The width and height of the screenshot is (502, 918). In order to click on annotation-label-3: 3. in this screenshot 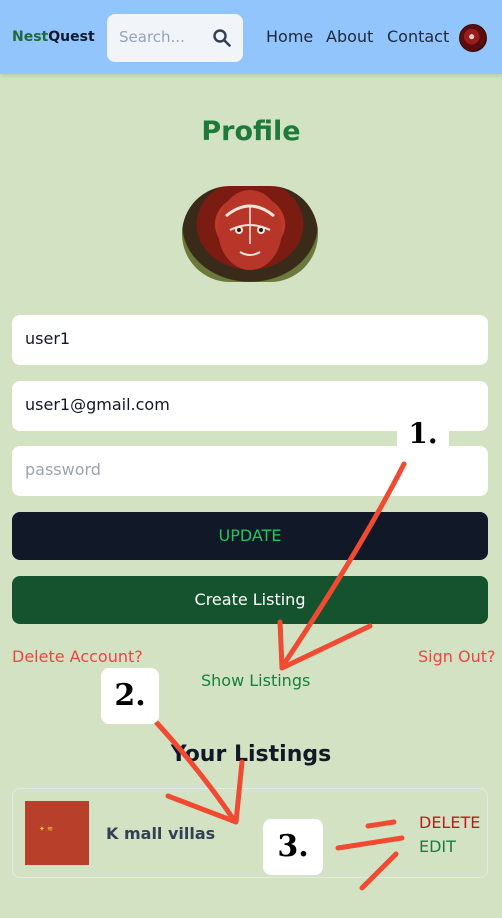, I will do `click(293, 847)`.